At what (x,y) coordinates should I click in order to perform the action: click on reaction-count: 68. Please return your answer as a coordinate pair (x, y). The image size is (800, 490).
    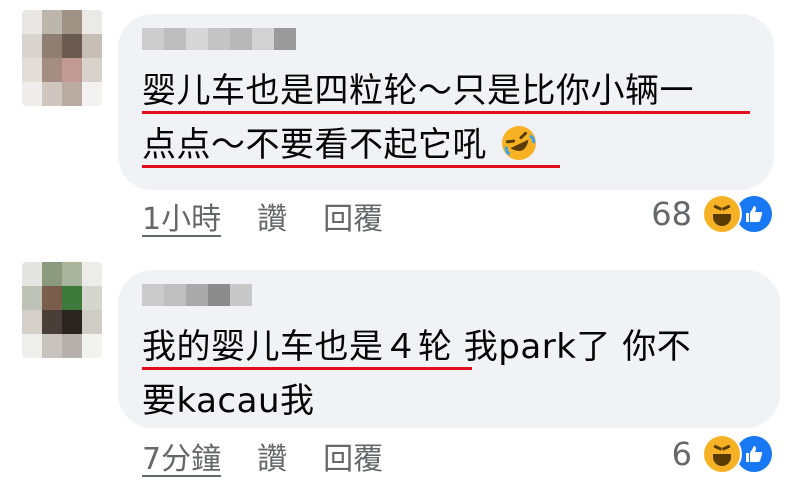
    Looking at the image, I should click on (671, 214).